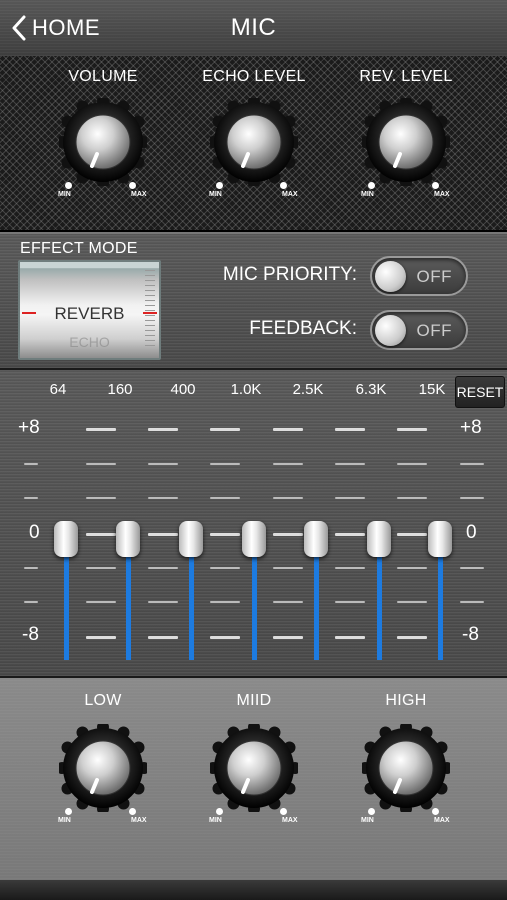 This screenshot has width=507, height=900. I want to click on scale-mid-right: 0, so click(471, 532).